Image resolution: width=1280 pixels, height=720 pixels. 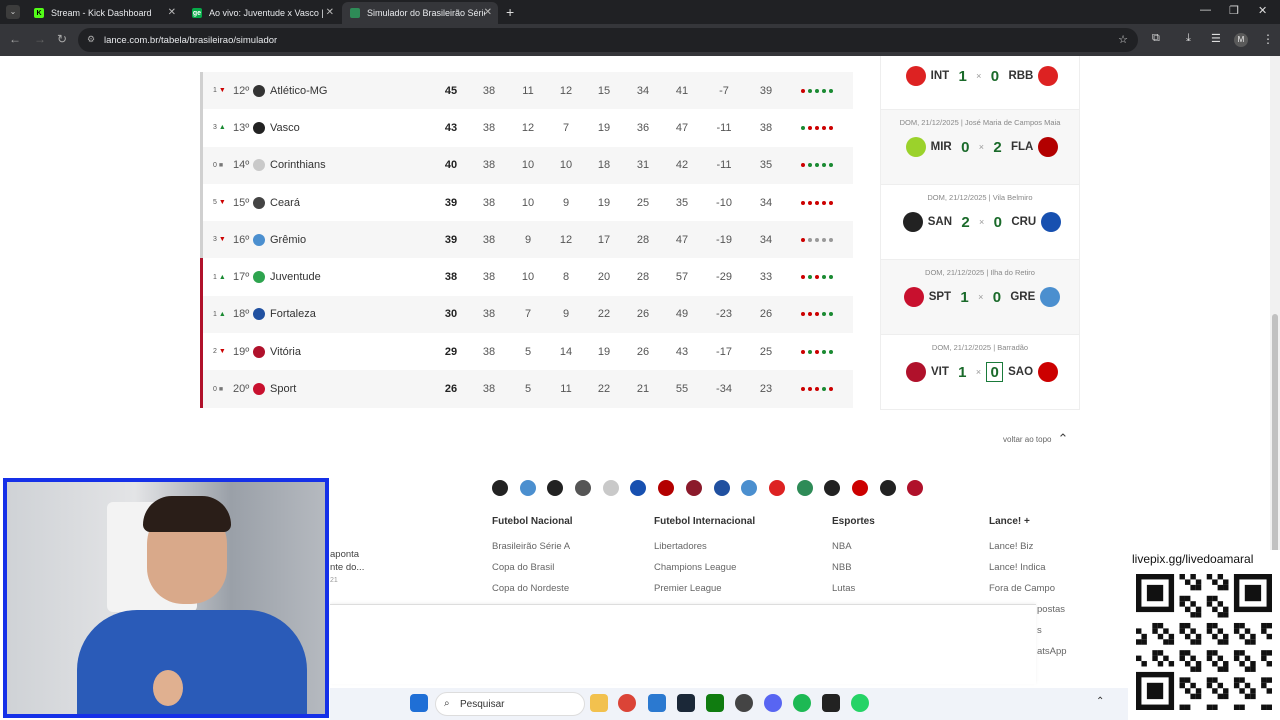 What do you see at coordinates (451, 351) in the screenshot?
I see `stat-pts: 29` at bounding box center [451, 351].